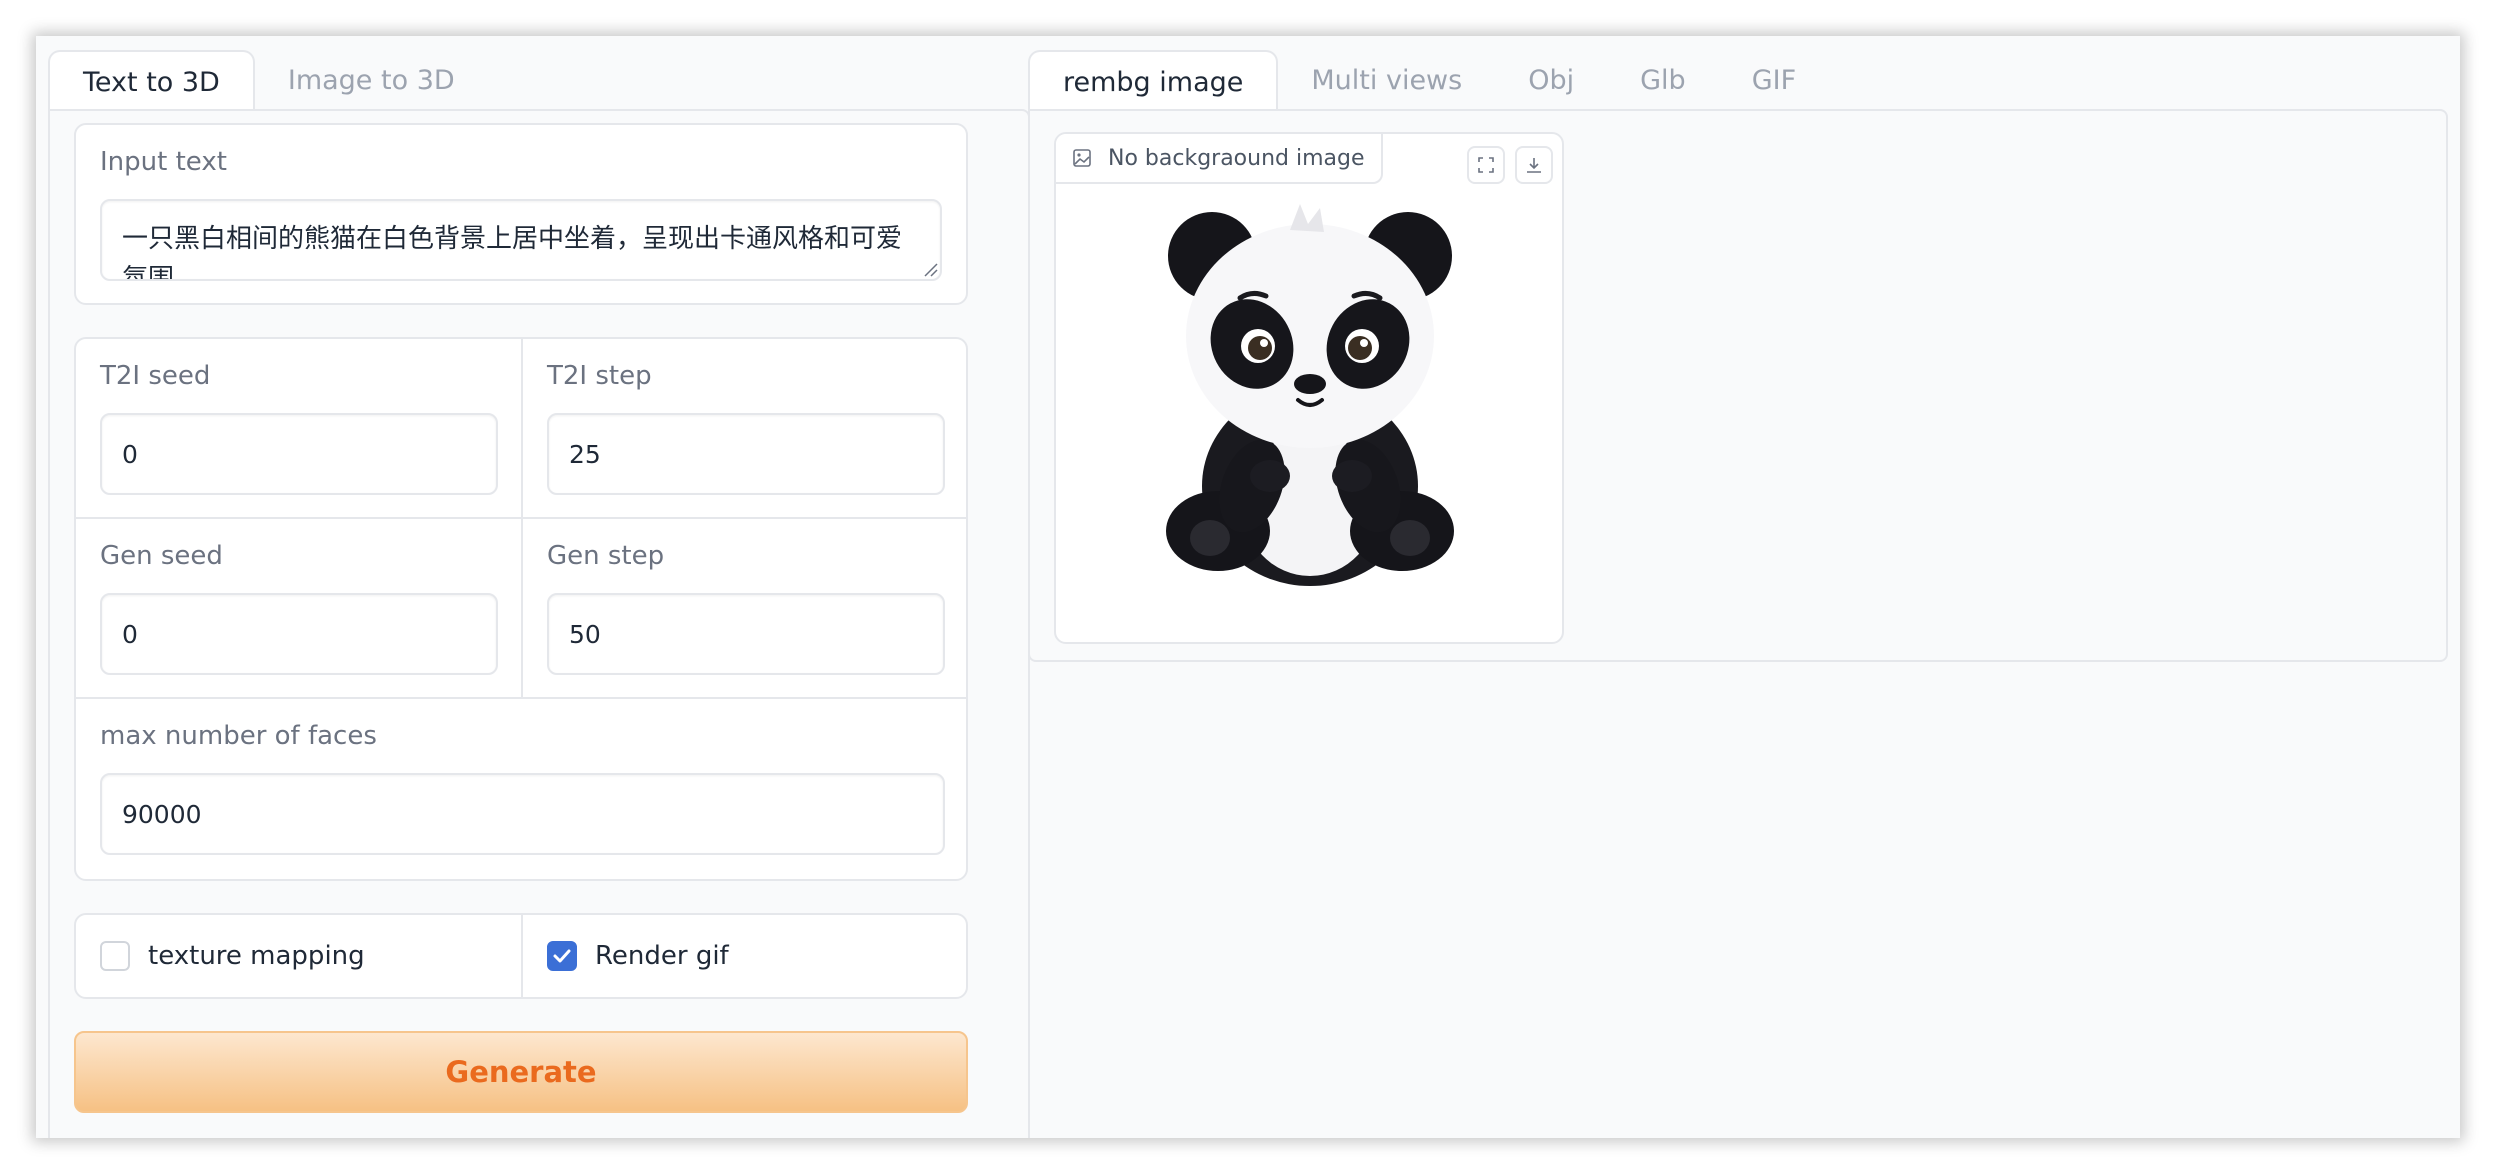 The height and width of the screenshot is (1174, 2496). What do you see at coordinates (115, 956) in the screenshot?
I see `texture-mapping-checkbox` at bounding box center [115, 956].